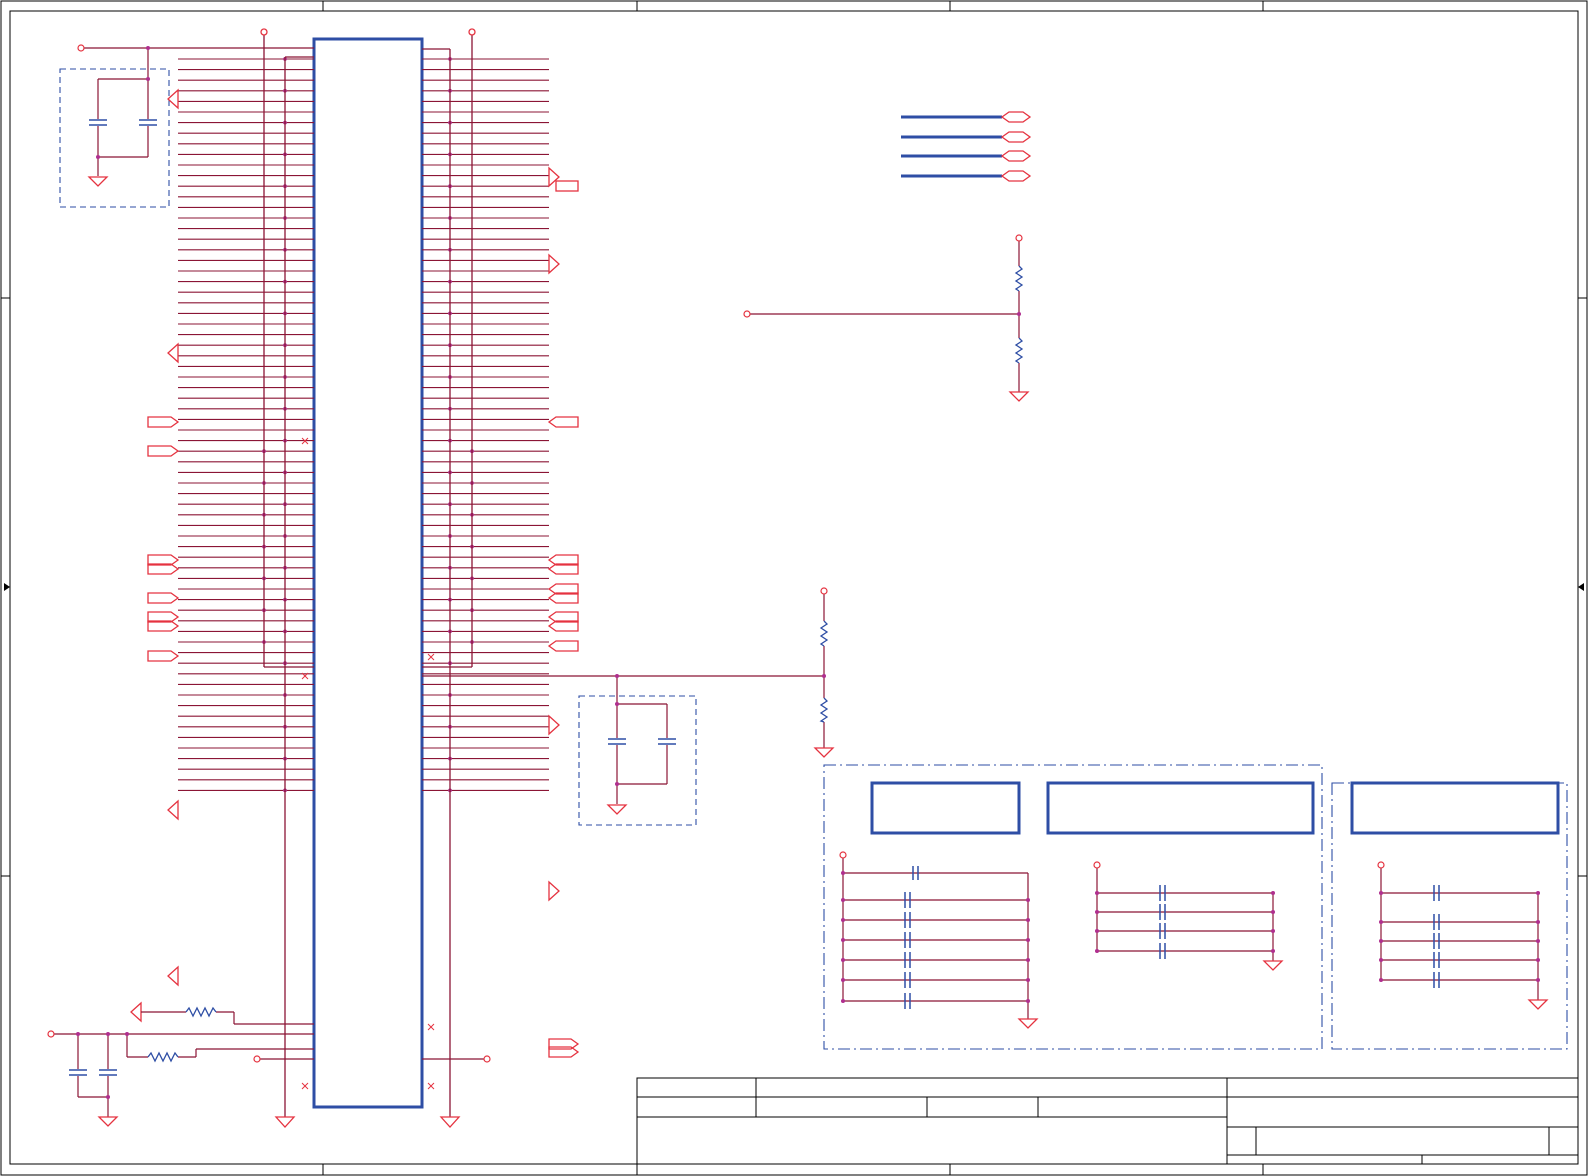  I want to click on port-symbols-right, so click(563, 612).